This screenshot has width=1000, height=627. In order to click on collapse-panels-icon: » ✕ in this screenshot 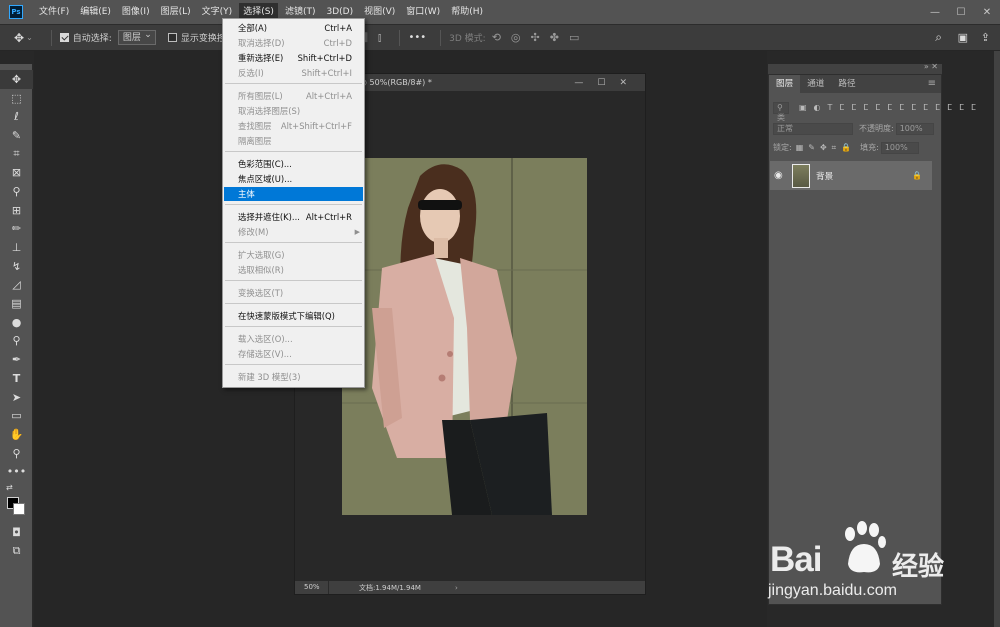, I will do `click(931, 66)`.